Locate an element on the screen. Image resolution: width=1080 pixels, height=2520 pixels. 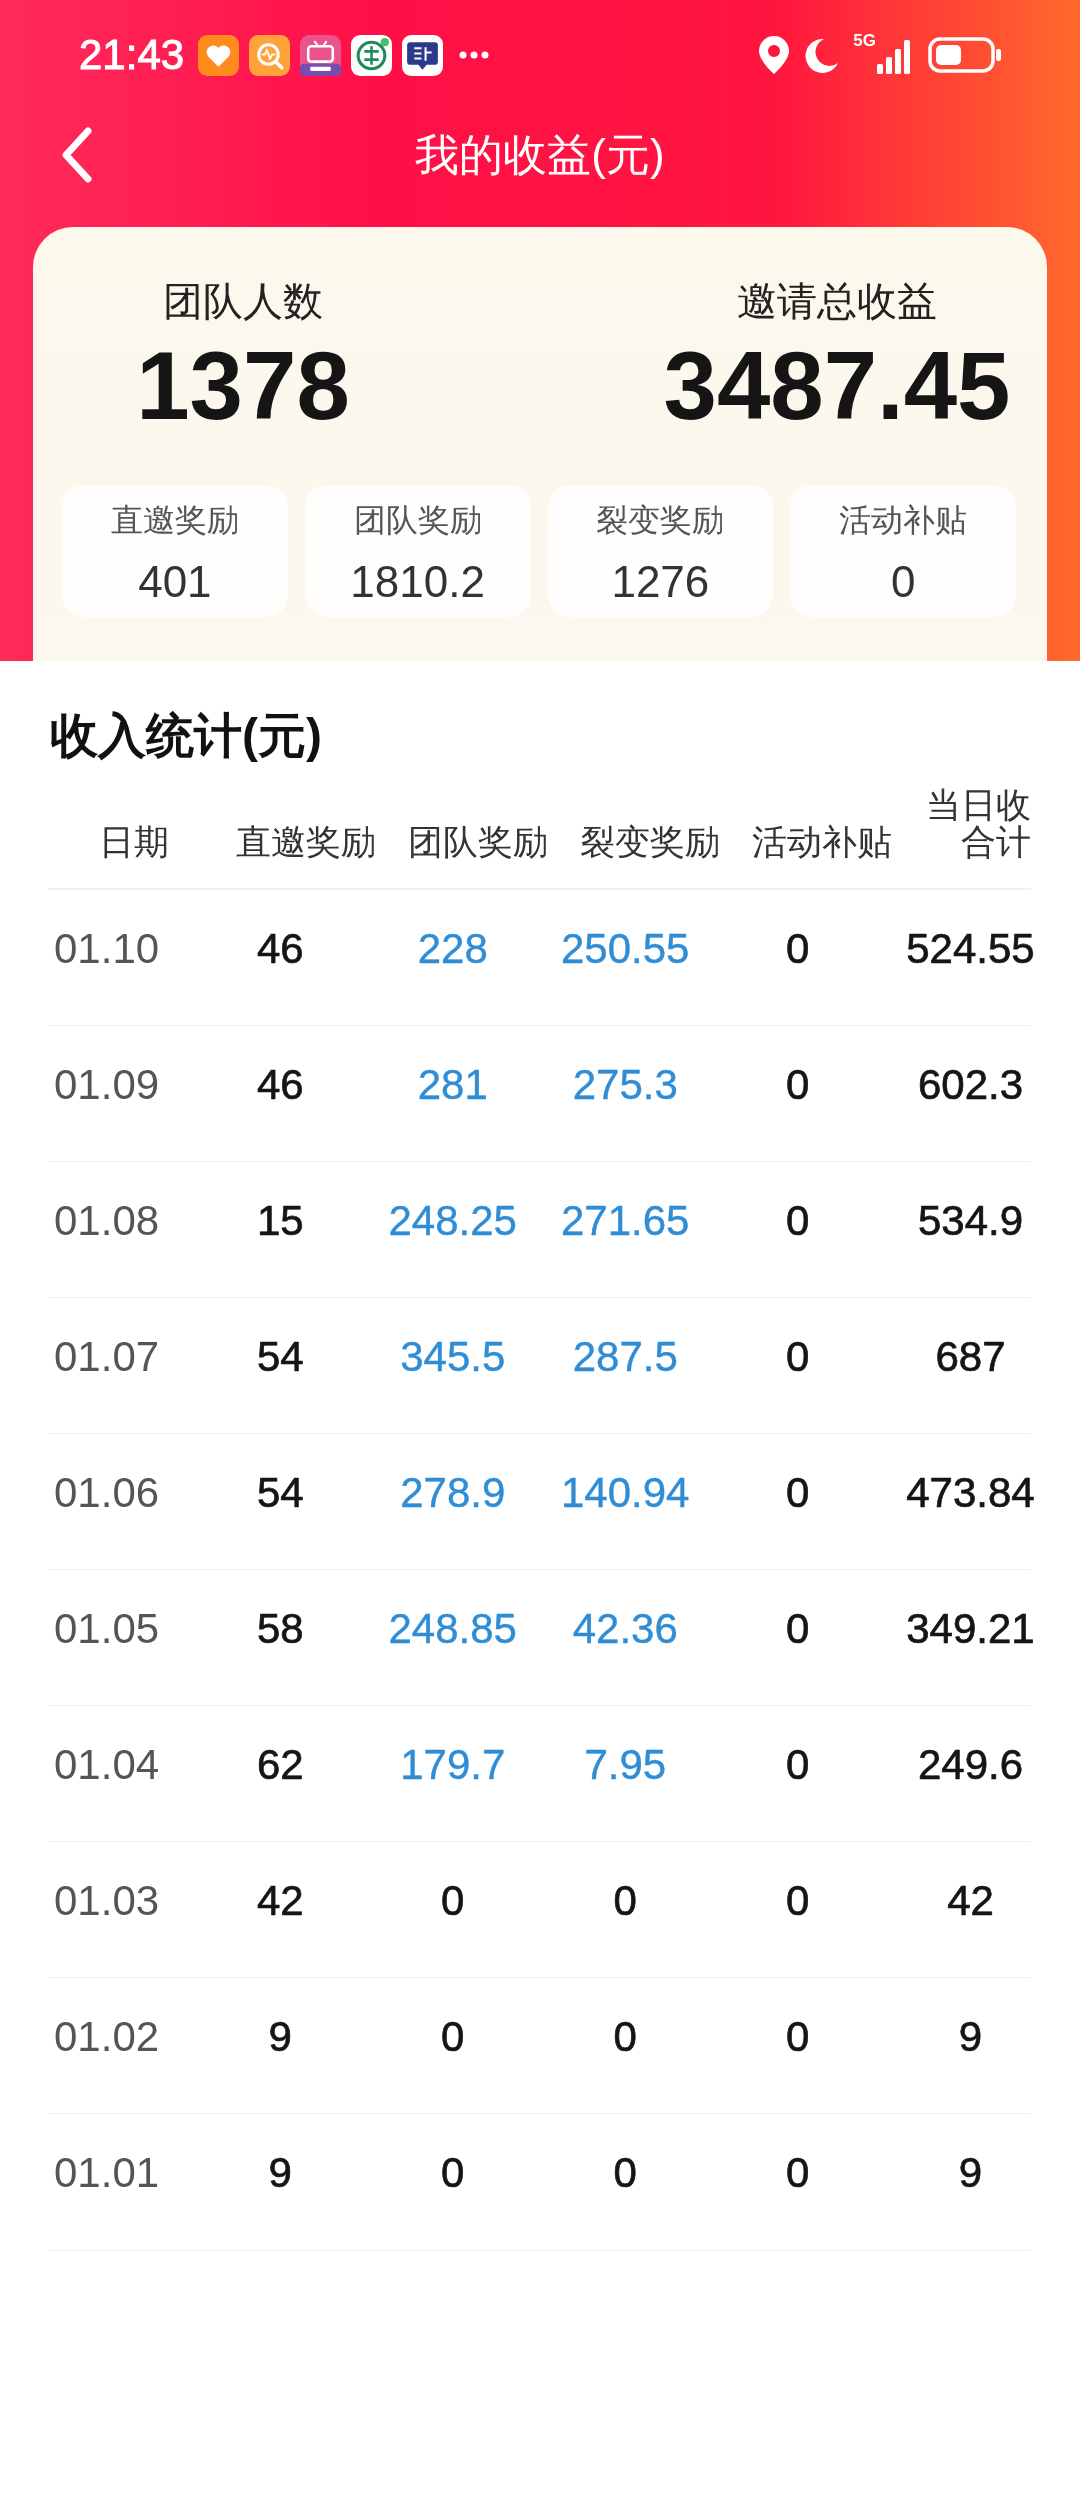
tile-value: 1810.2 is located at coordinates (417, 582).